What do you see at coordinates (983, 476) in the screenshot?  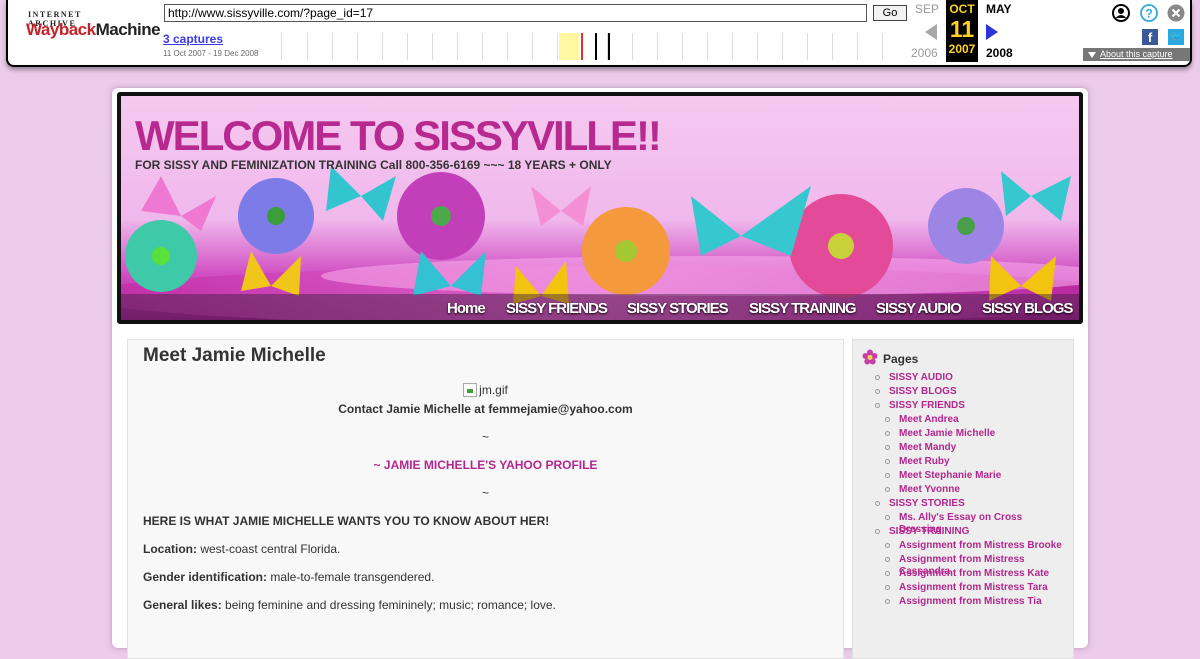 I see `sidebar-subpage-link: Meet Stephanie Marie` at bounding box center [983, 476].